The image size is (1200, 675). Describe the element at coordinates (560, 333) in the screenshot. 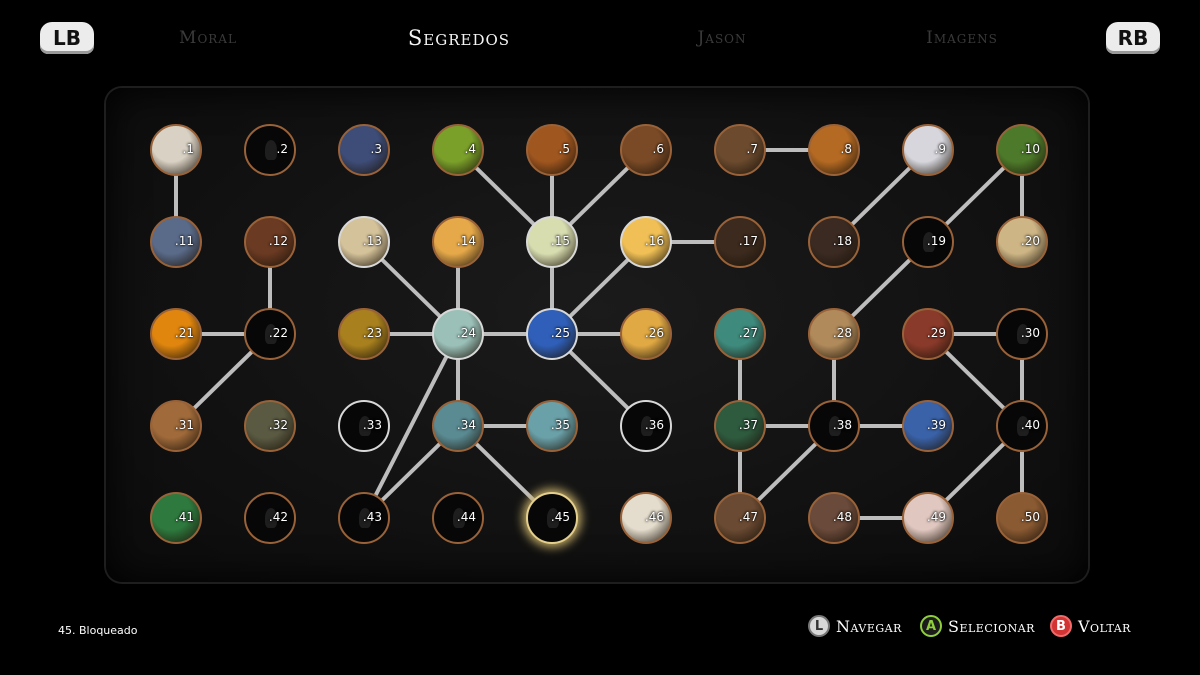

I see `secret-number: .25` at that location.